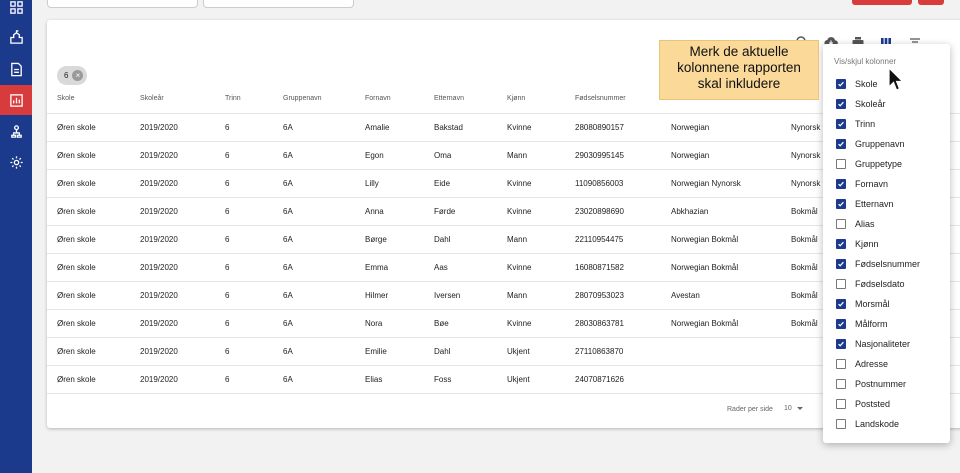 Image resolution: width=960 pixels, height=473 pixels. I want to click on column-header: Skoleår, so click(152, 98).